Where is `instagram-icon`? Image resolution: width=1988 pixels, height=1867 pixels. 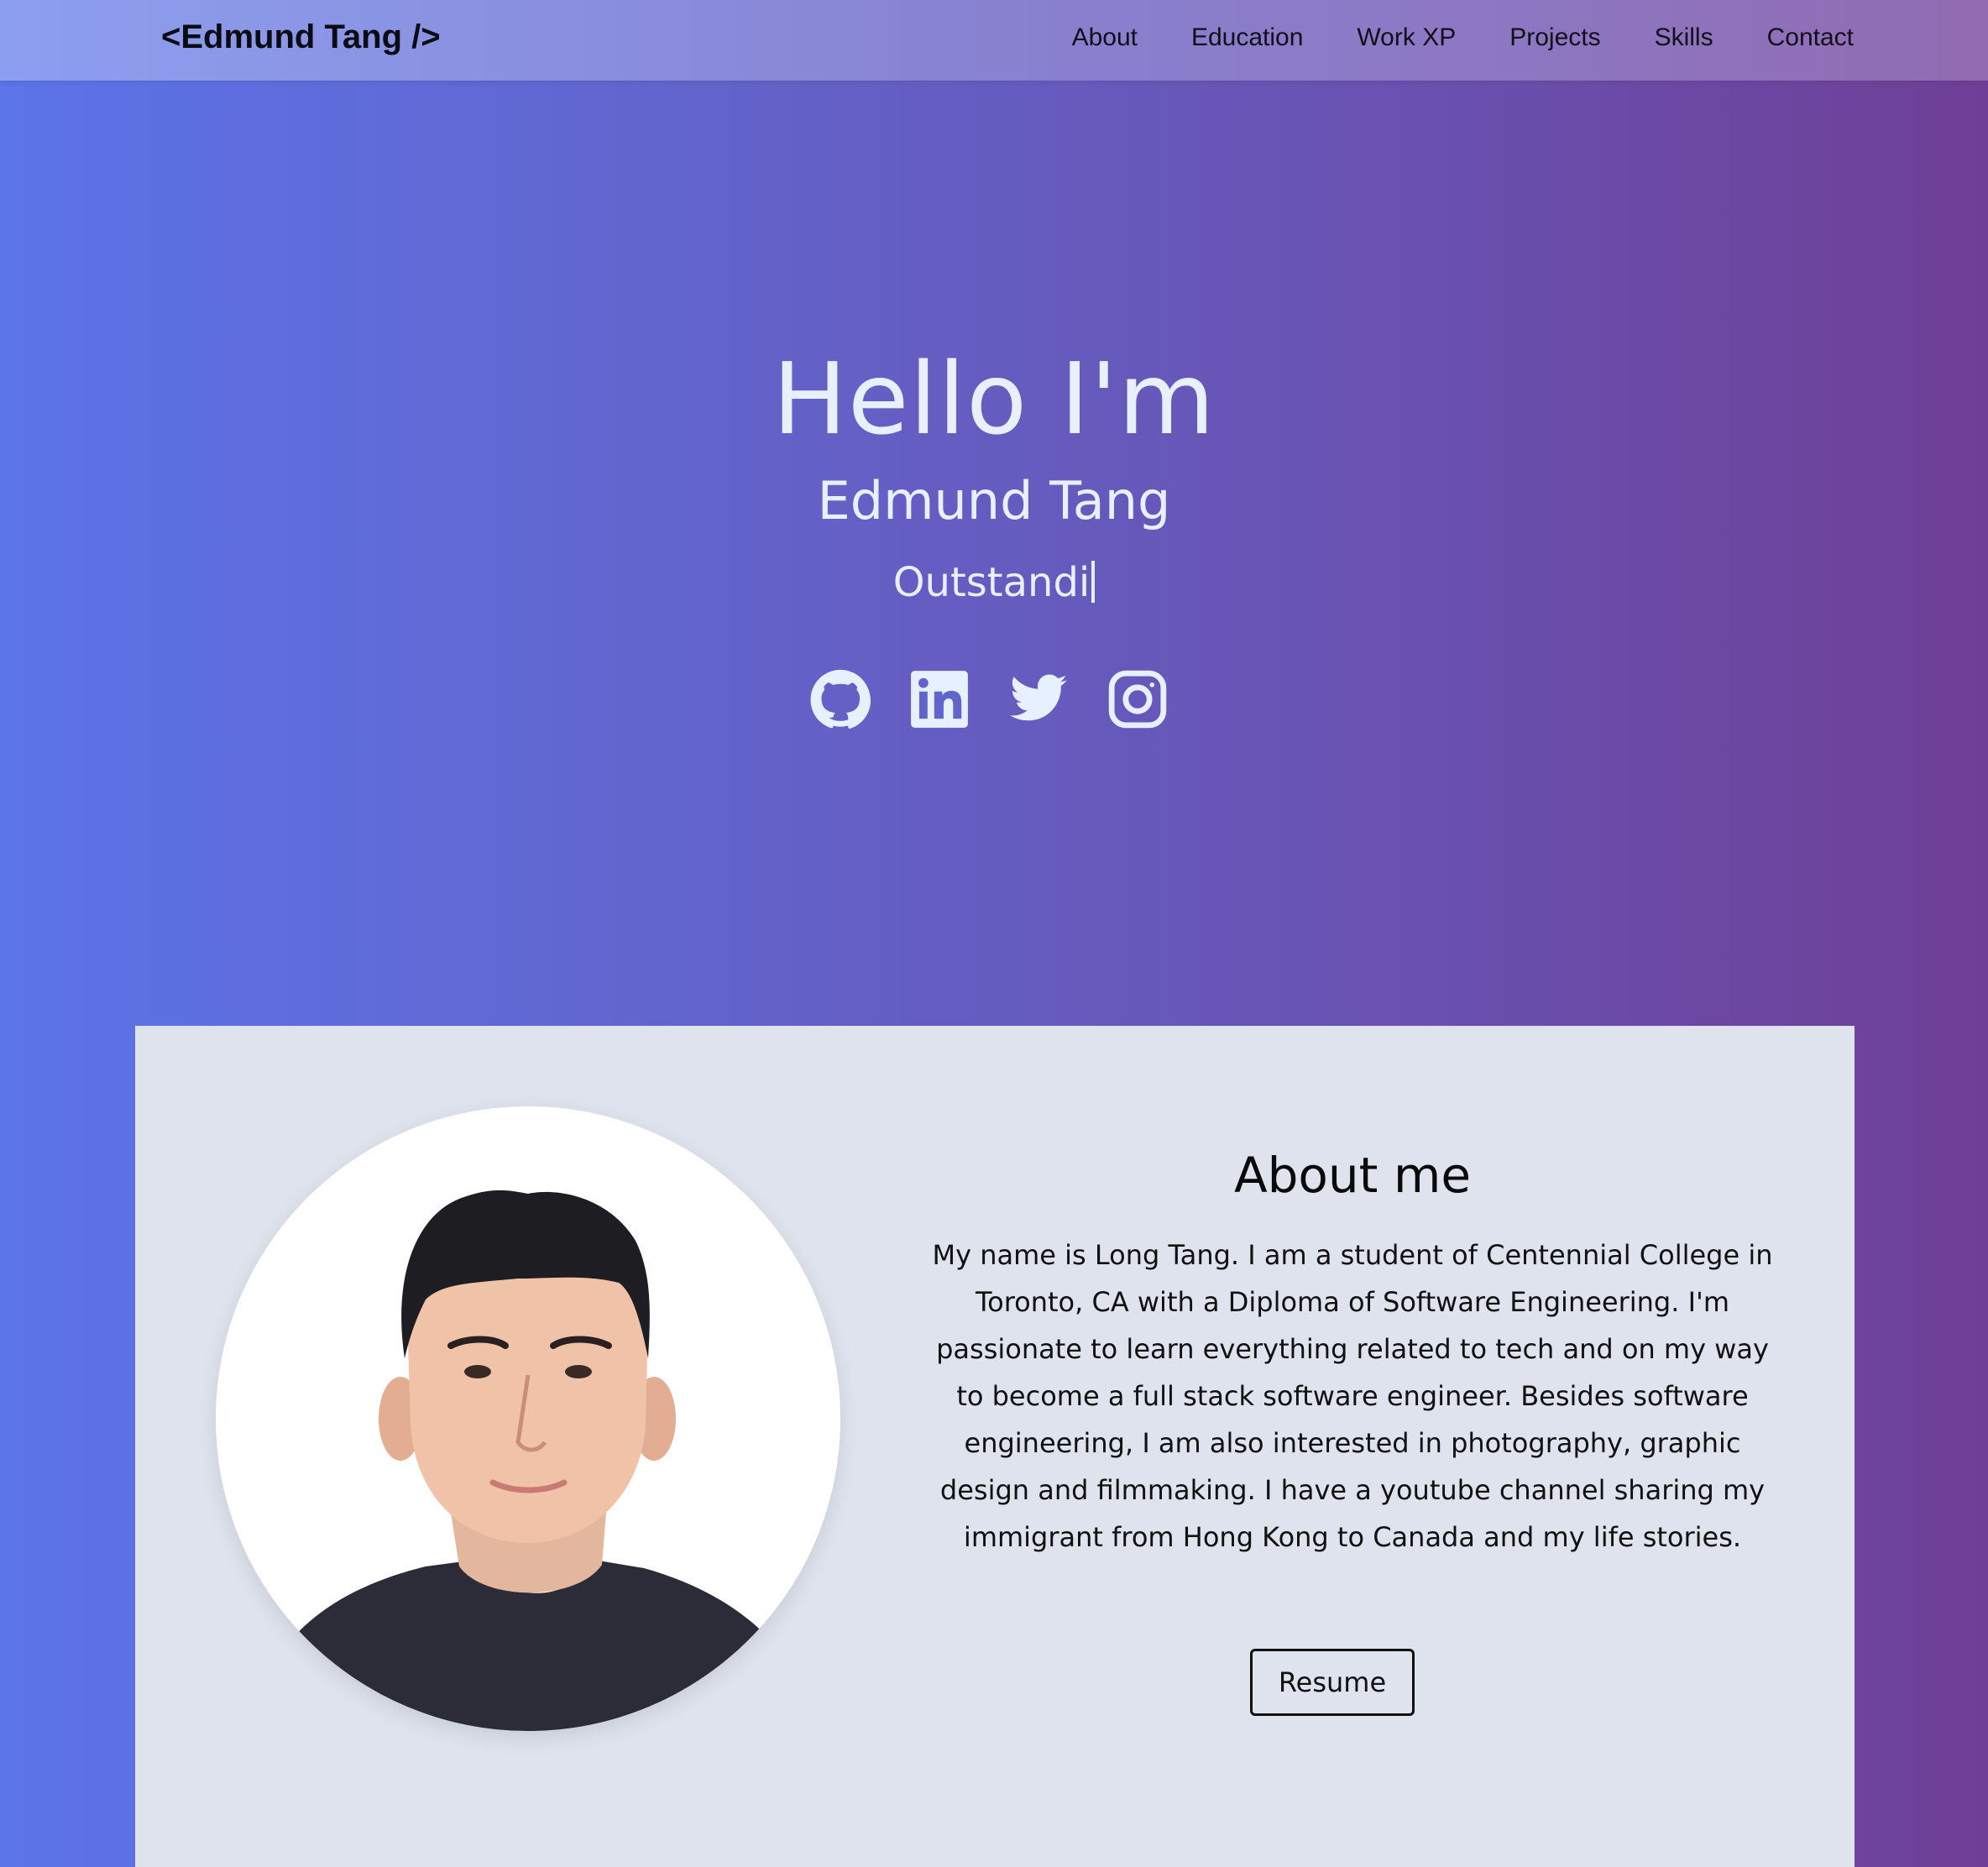
instagram-icon is located at coordinates (1137, 699).